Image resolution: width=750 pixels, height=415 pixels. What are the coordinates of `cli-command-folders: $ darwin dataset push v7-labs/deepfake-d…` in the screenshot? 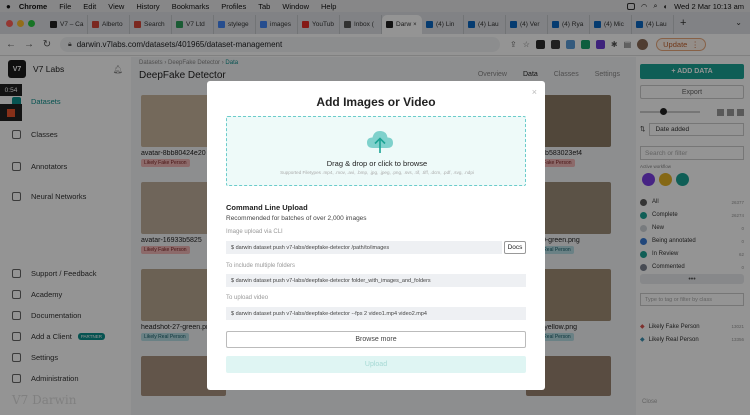 It's located at (376, 280).